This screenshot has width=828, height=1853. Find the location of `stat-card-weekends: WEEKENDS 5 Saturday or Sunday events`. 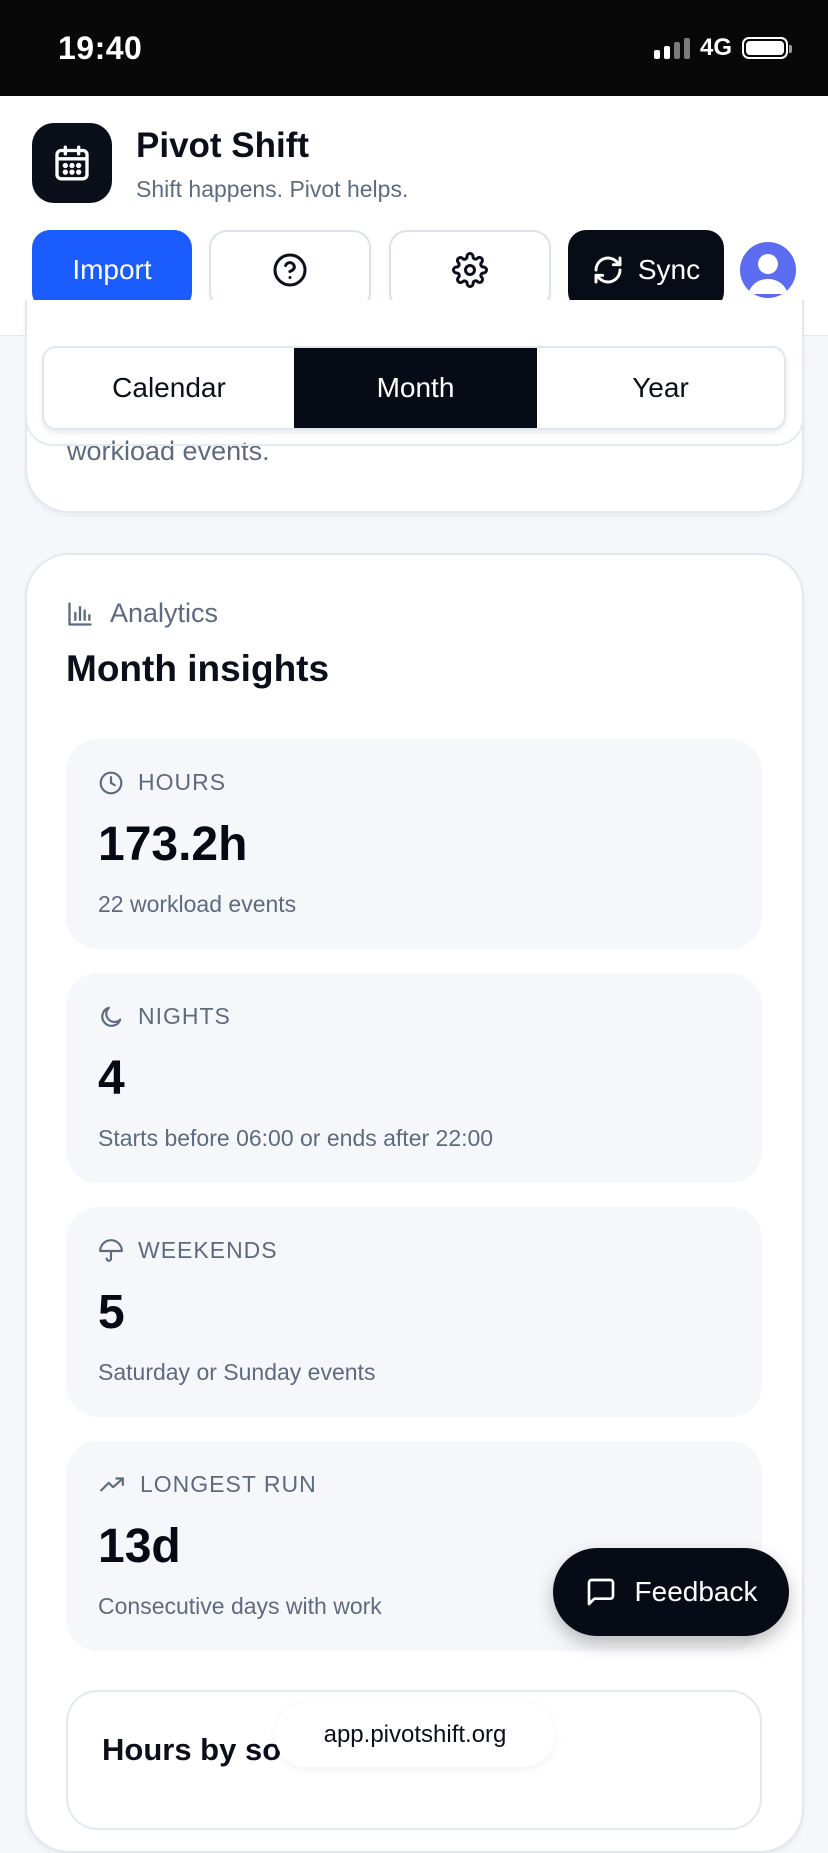

stat-card-weekends: WEEKENDS 5 Saturday or Sunday events is located at coordinates (414, 1312).